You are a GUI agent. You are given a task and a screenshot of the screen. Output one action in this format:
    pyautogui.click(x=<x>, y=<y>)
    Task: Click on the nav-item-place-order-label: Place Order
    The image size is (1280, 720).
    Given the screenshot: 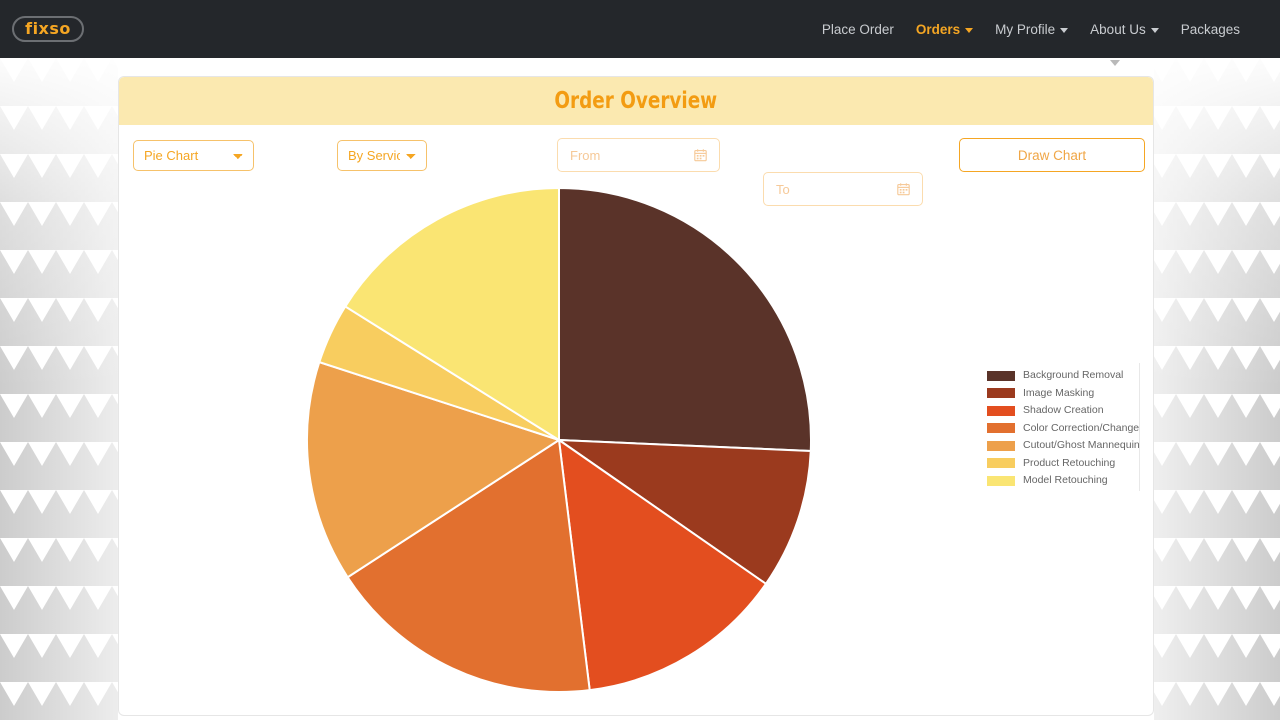 What is the action you would take?
    pyautogui.click(x=857, y=29)
    